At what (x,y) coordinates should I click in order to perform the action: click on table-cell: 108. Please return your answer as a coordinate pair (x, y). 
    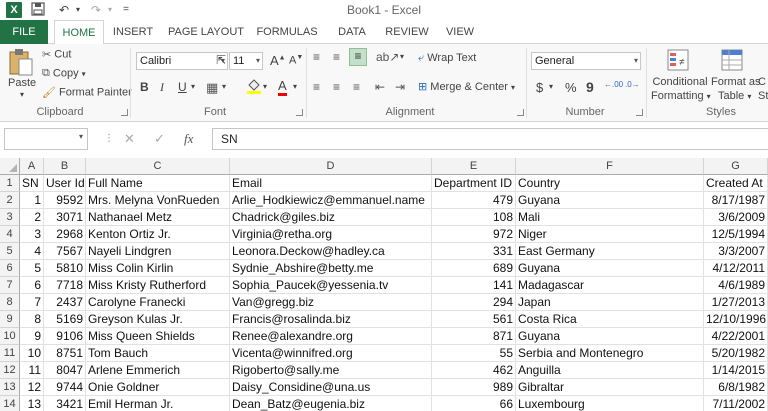
    Looking at the image, I should click on (474, 217).